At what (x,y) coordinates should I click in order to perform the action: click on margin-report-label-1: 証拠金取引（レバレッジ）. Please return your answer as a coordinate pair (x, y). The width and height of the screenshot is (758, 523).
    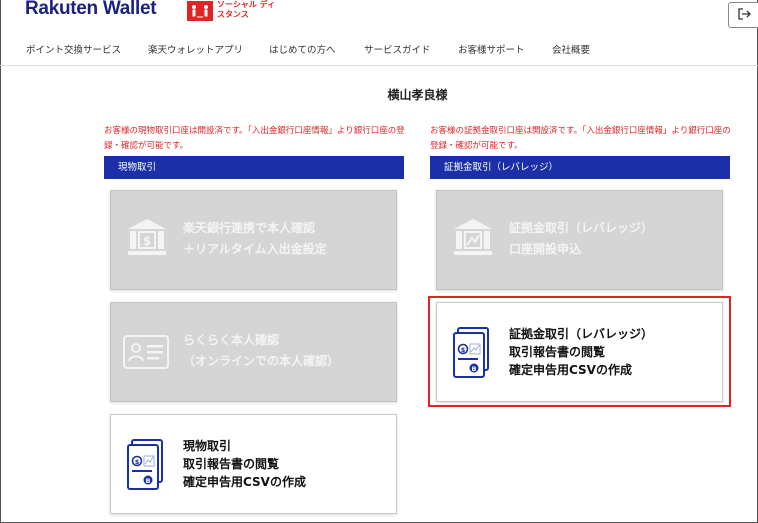
    Looking at the image, I should click on (581, 334).